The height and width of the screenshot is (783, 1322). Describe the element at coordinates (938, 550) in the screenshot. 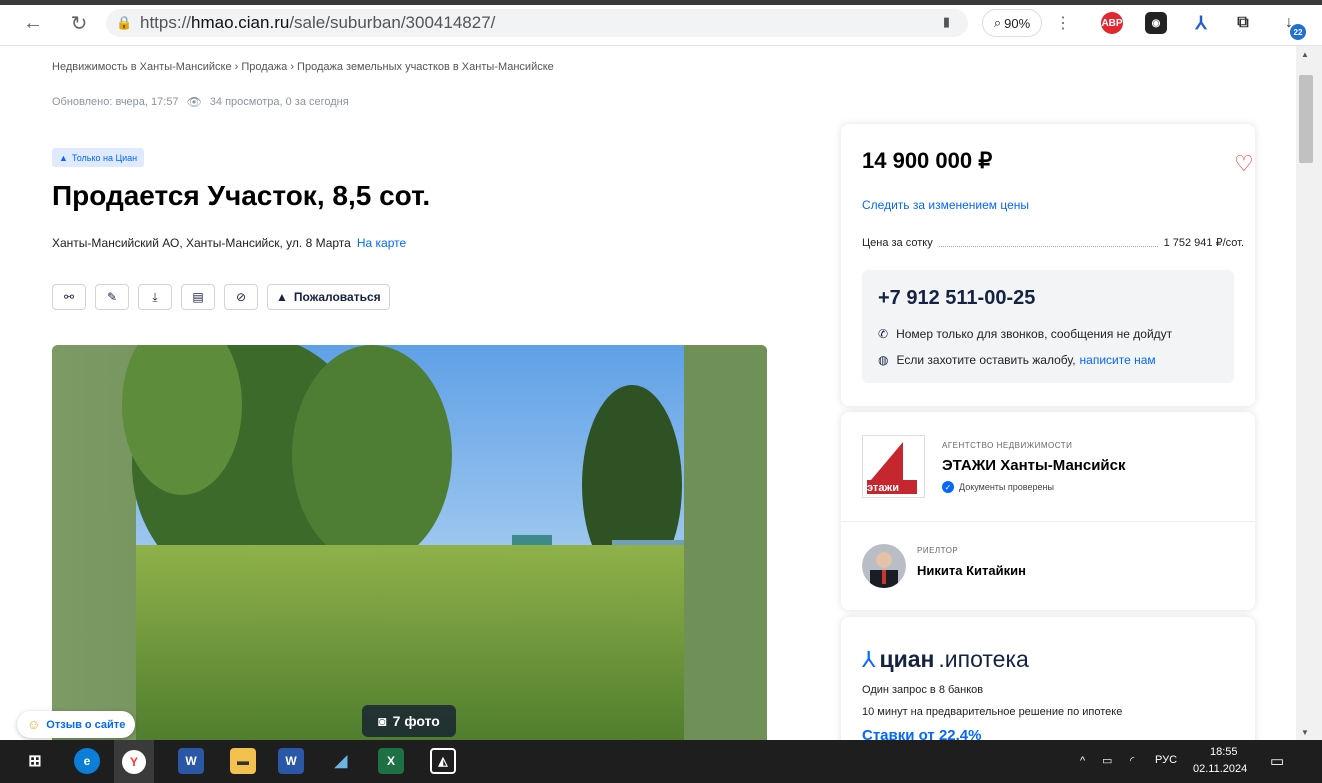

I see `realtor-caption: РИЕЛТОР` at that location.